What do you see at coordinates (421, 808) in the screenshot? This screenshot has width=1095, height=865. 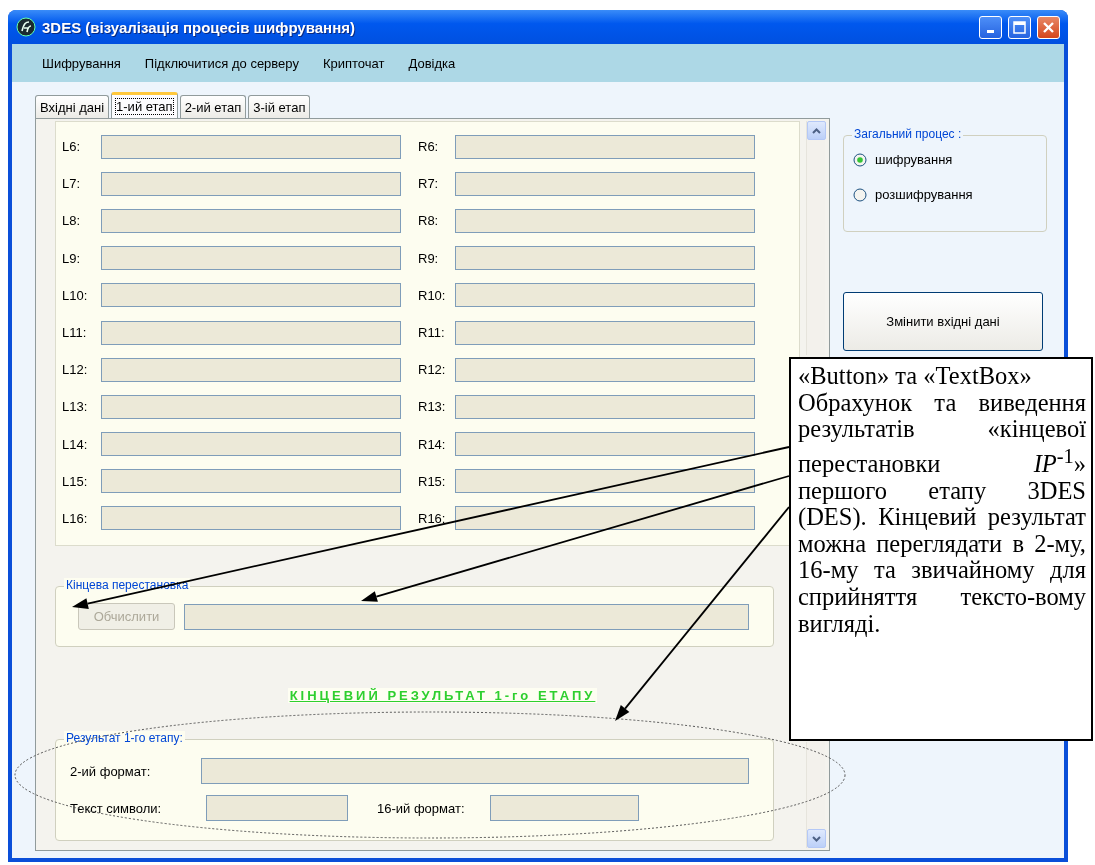 I see `field-label: 16-ий формат:` at bounding box center [421, 808].